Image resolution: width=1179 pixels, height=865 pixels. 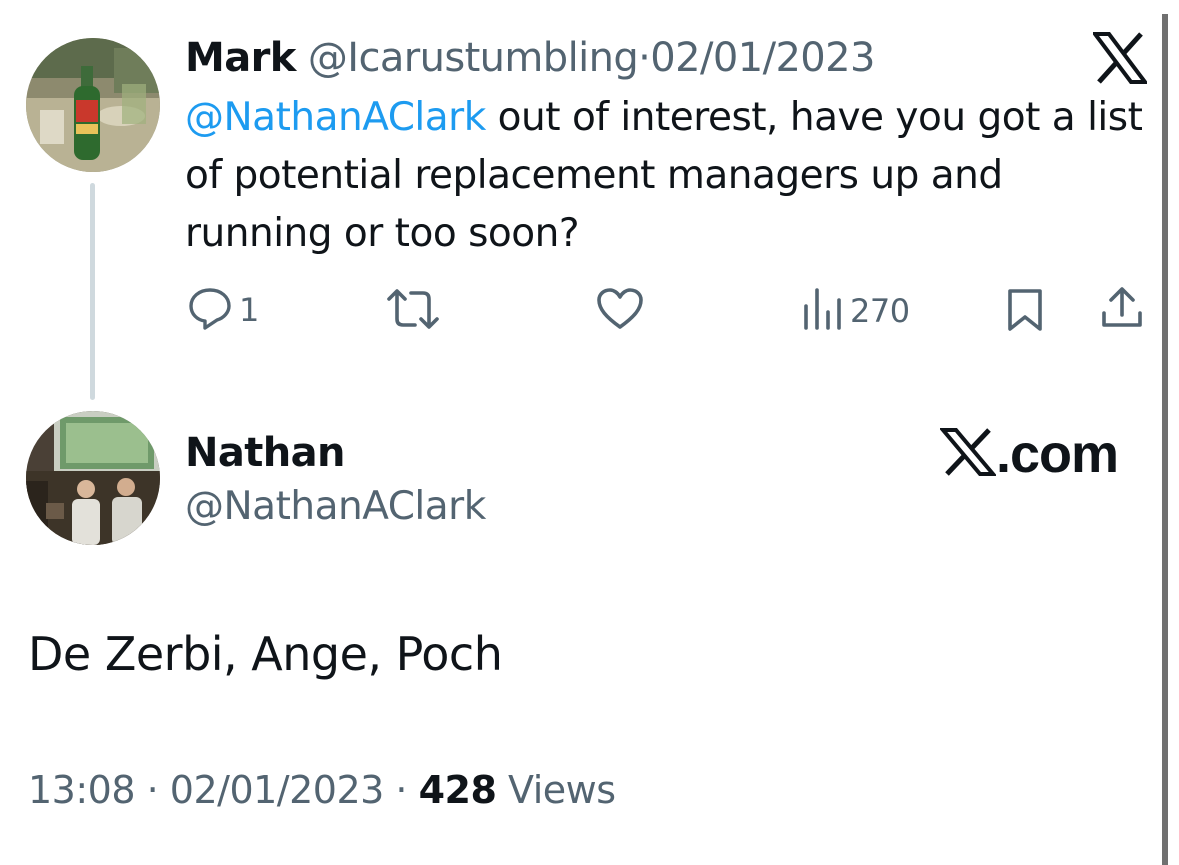 I want to click on views-label: Views, so click(x=562, y=790).